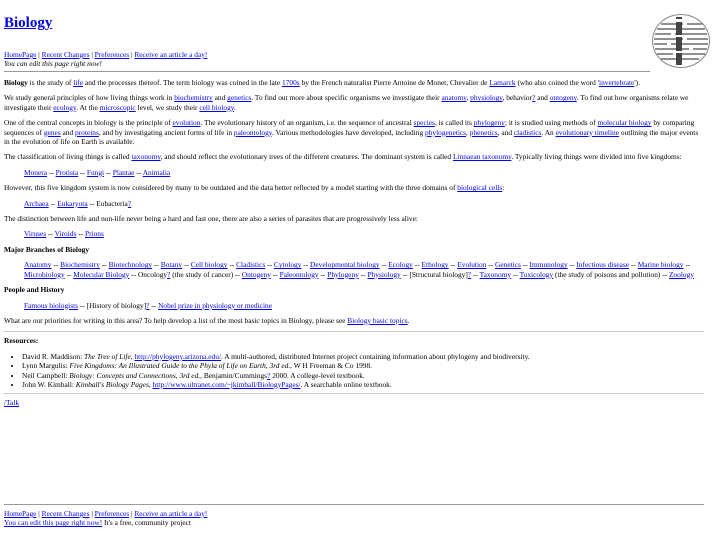 The height and width of the screenshot is (544, 720). What do you see at coordinates (482, 156) in the screenshot?
I see `wiki-link: Linnaean taxonomy` at bounding box center [482, 156].